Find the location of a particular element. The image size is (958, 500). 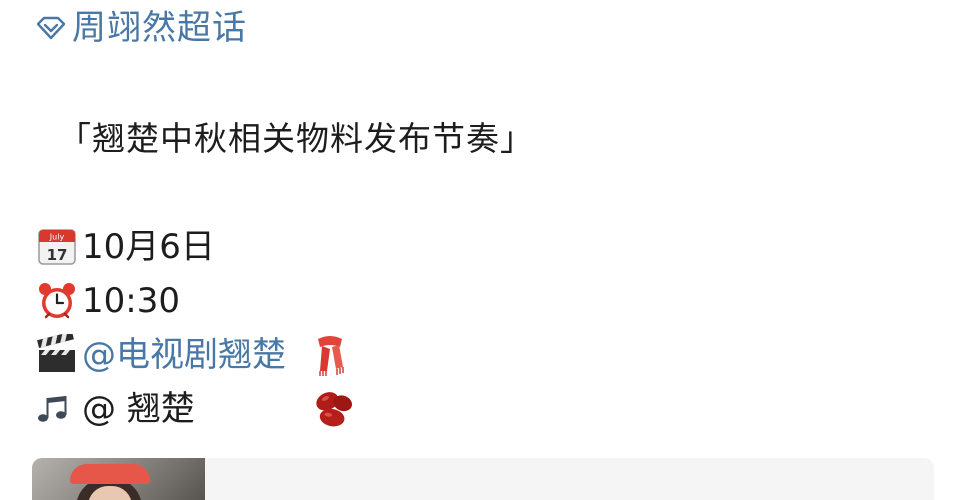

calendar-day: 17 is located at coordinates (57, 255).